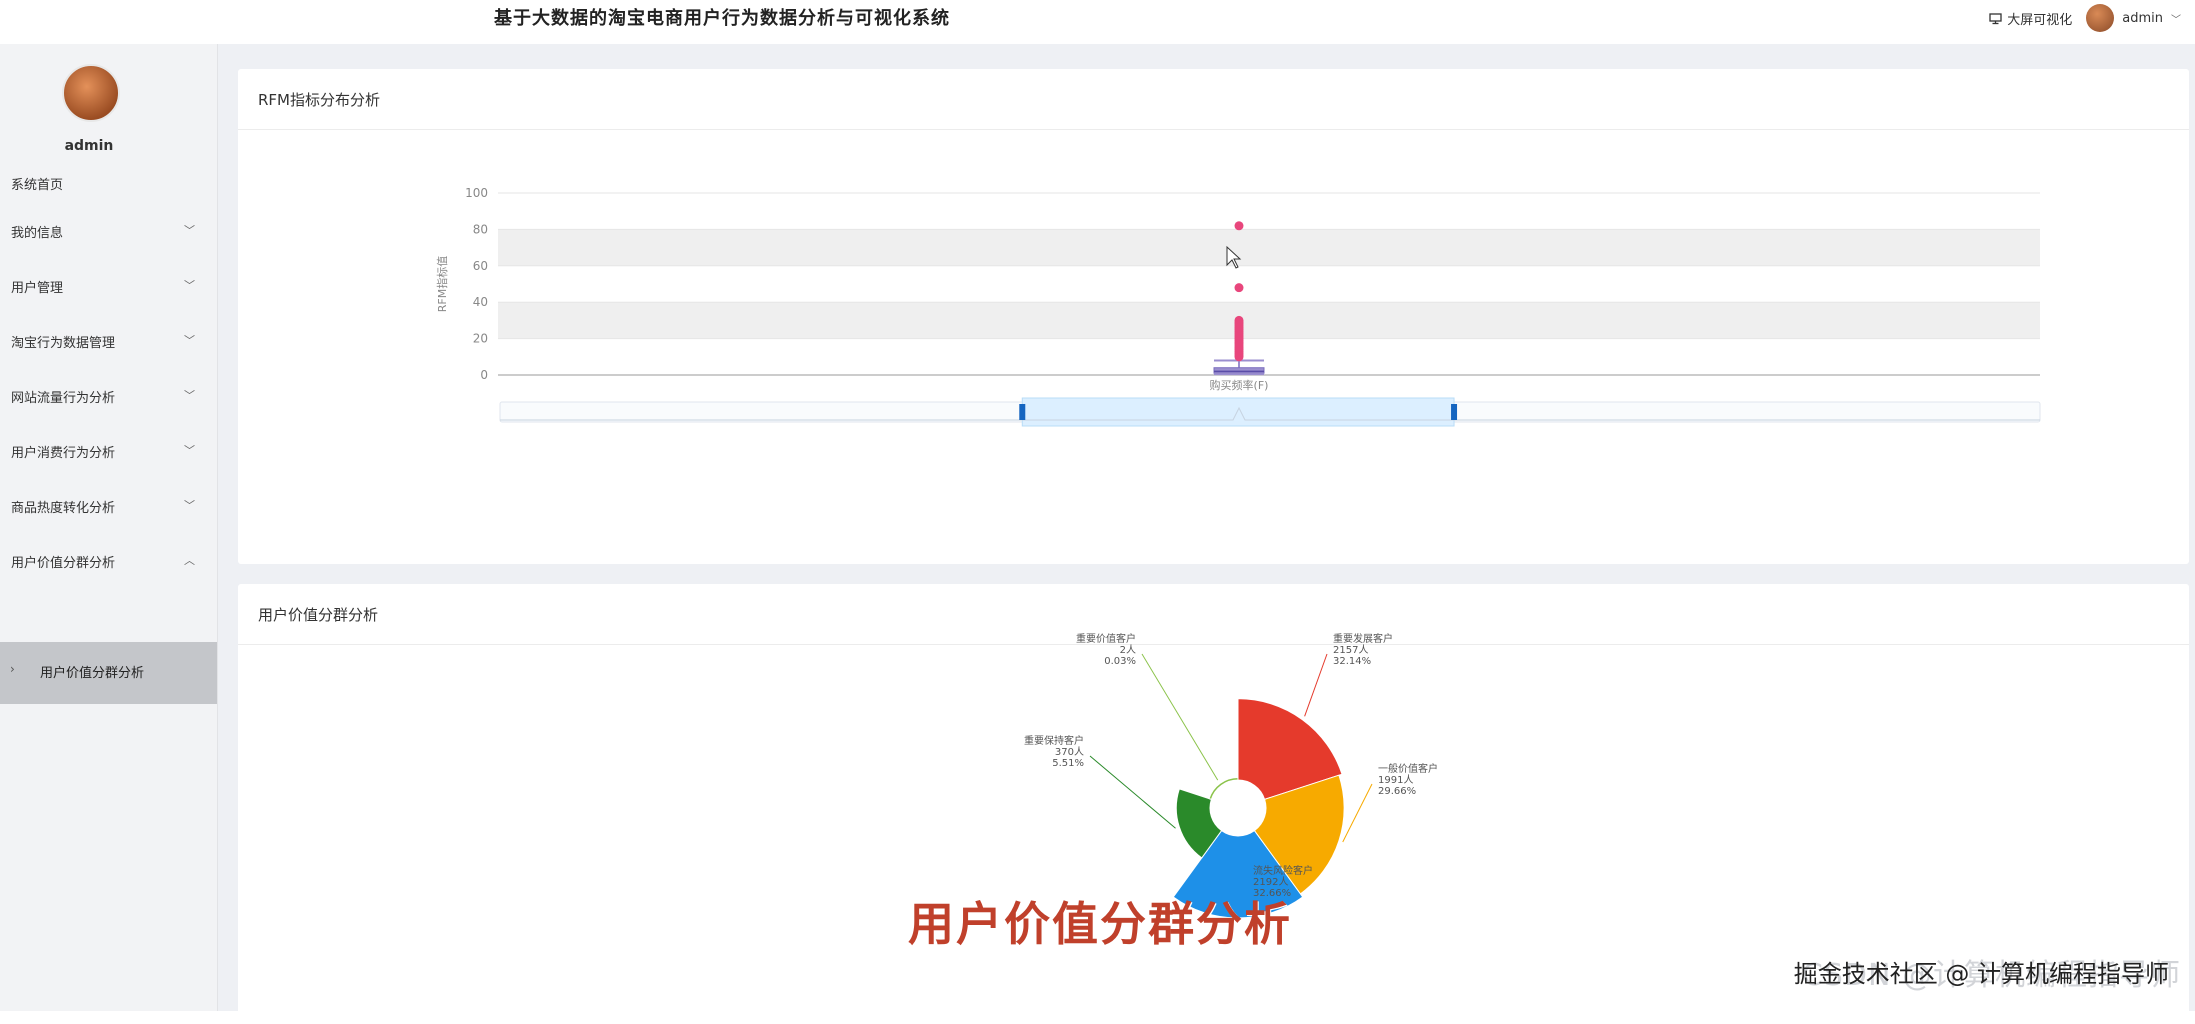  What do you see at coordinates (108, 239) in the screenshot?
I see `sidebar-item-my-info: 我的信息 ﹀` at bounding box center [108, 239].